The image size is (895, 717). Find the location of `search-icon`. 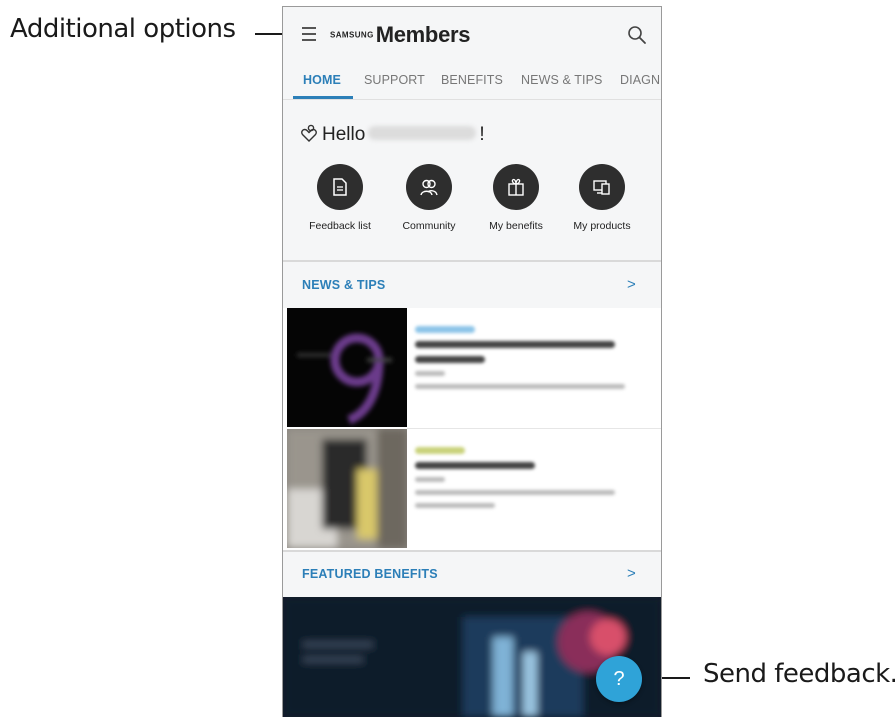

search-icon is located at coordinates (637, 35).